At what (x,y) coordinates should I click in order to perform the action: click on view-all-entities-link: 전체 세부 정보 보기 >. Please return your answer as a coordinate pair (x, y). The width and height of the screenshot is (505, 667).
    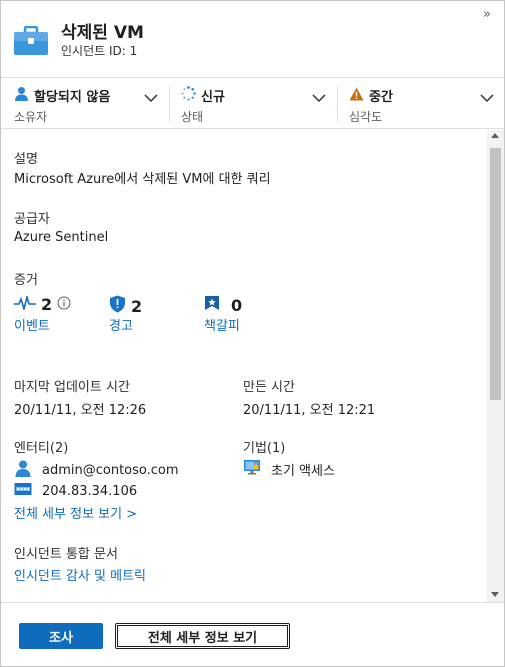
    Looking at the image, I should click on (75, 512).